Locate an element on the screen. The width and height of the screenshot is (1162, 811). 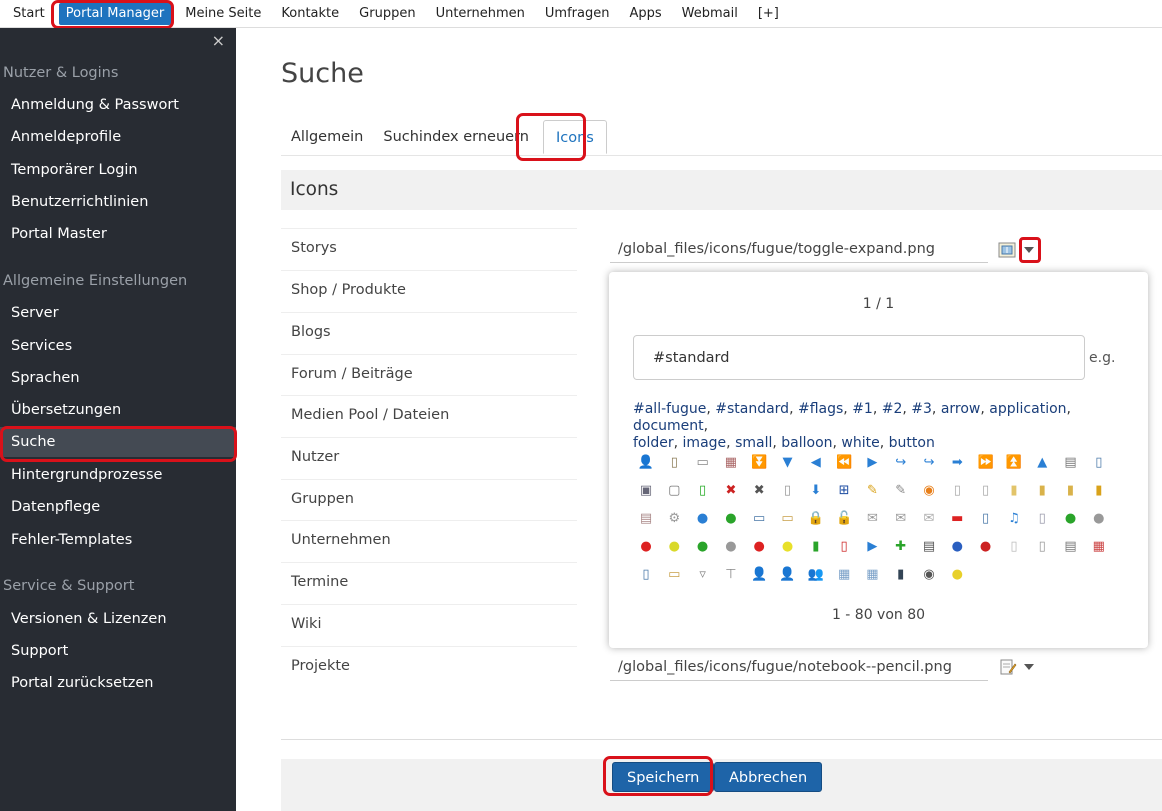
fugue-icon: 🔓 is located at coordinates (844, 518).